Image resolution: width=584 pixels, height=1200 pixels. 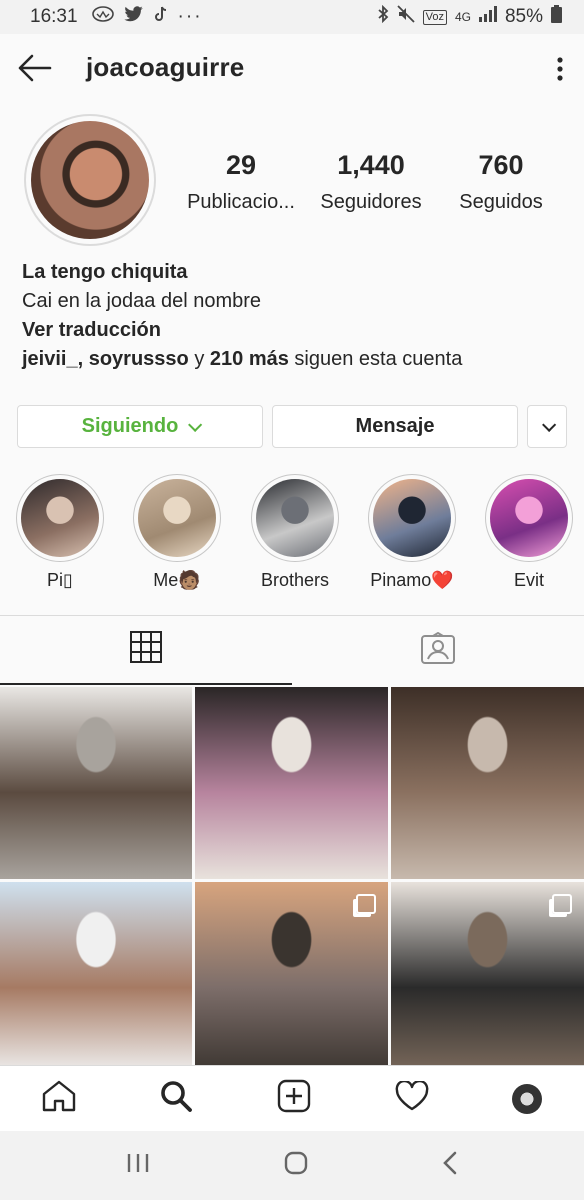 I want to click on profile-avatar, so click(x=90, y=180).